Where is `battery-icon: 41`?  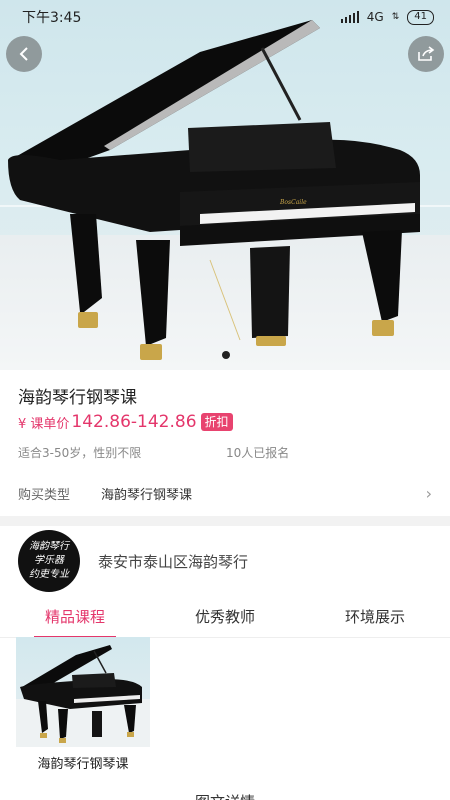 battery-icon: 41 is located at coordinates (420, 17).